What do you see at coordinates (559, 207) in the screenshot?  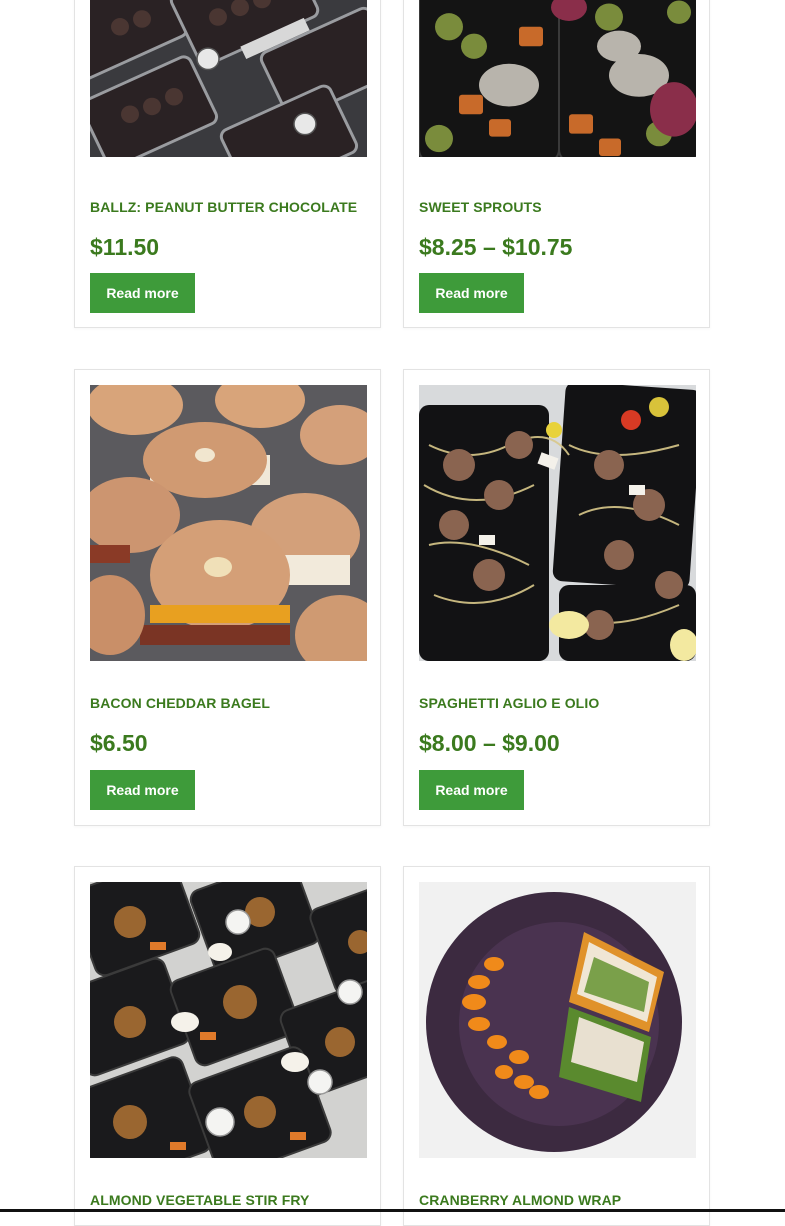 I see `product-title: SWEET SPROUTS` at bounding box center [559, 207].